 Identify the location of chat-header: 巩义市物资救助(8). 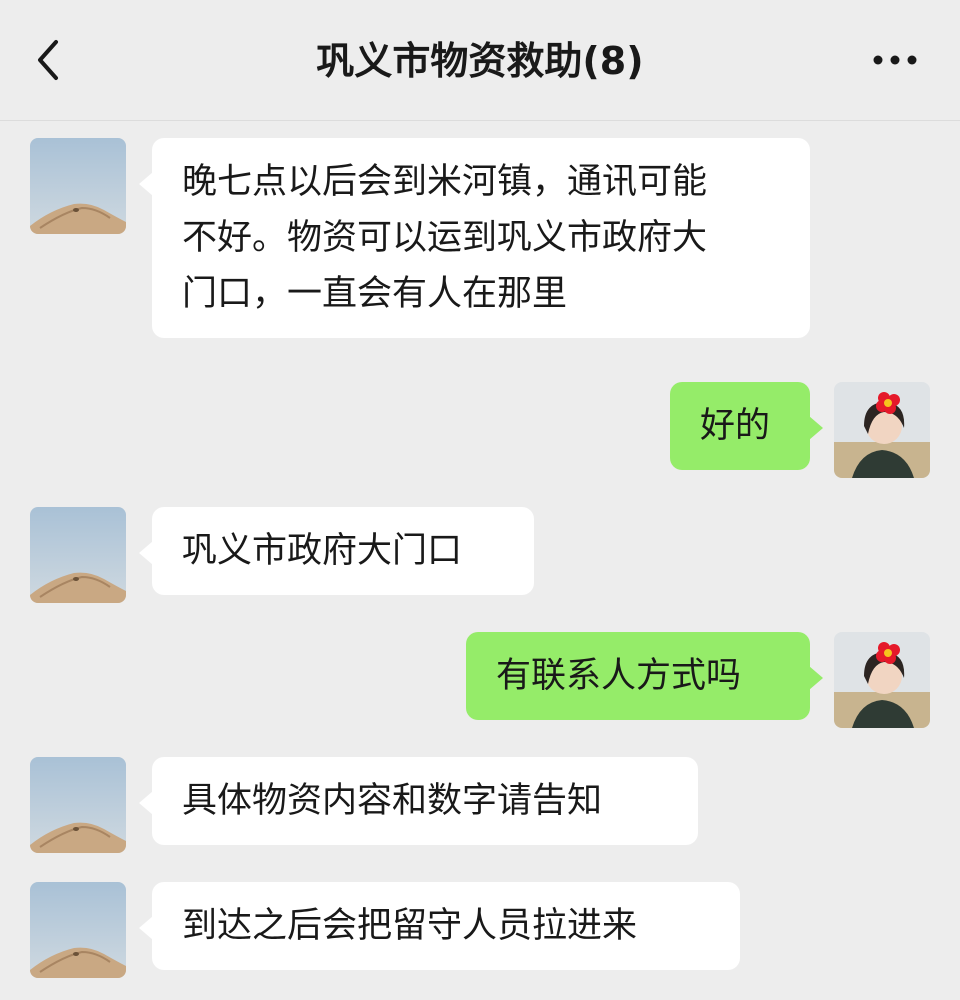
(480, 60).